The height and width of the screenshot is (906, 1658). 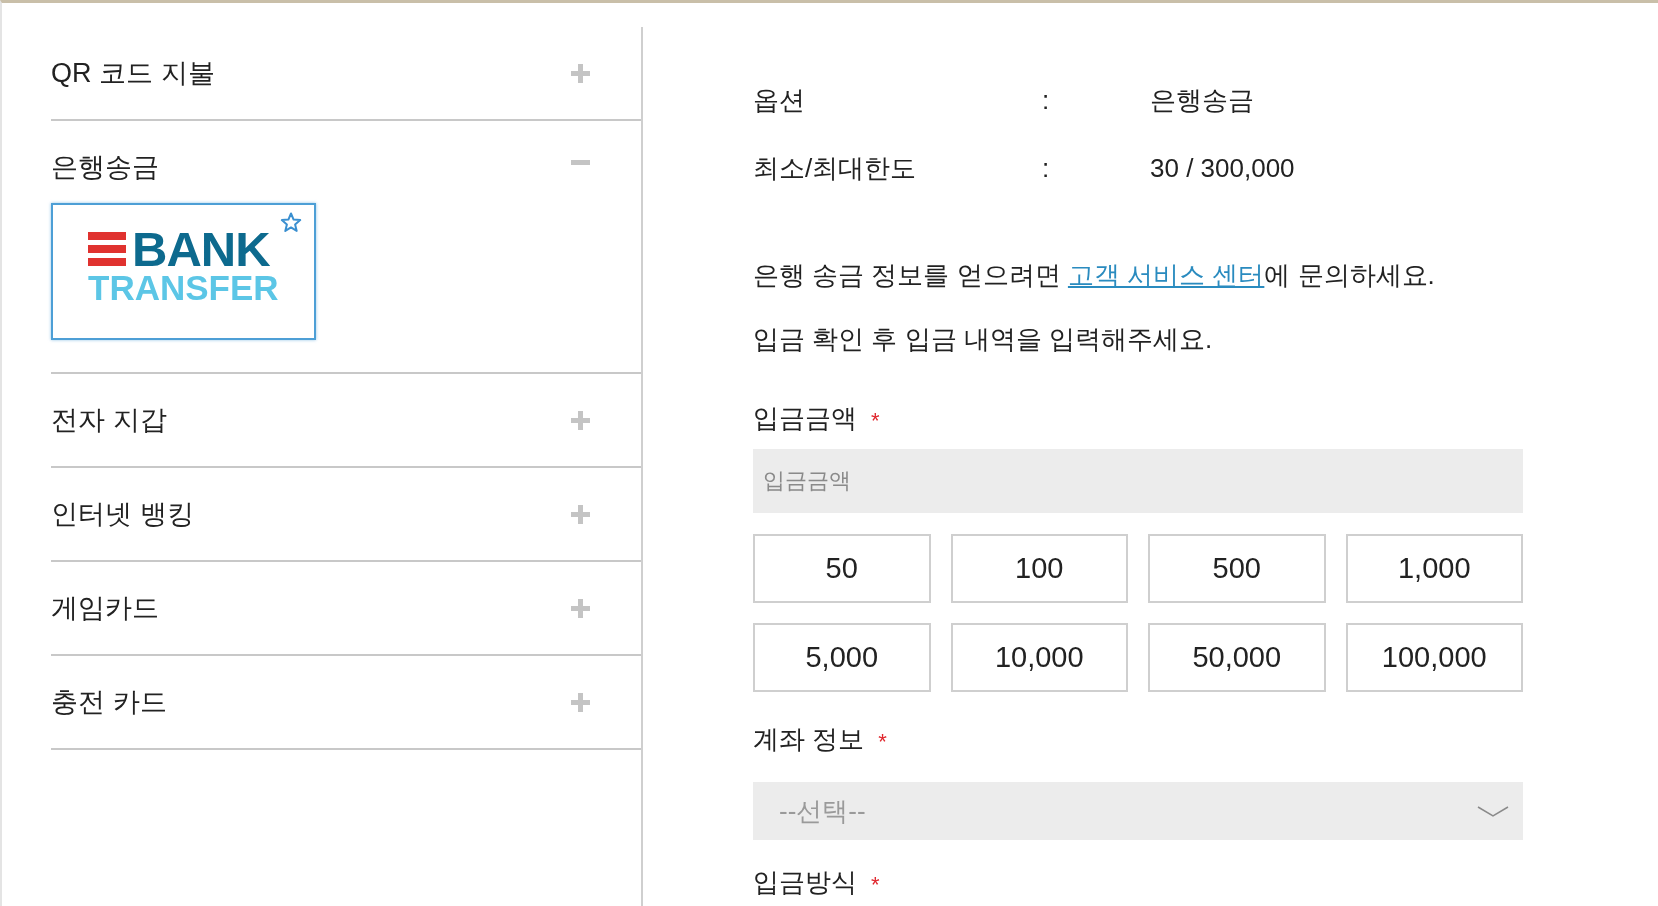 What do you see at coordinates (107, 249) in the screenshot?
I see `stripes-icon` at bounding box center [107, 249].